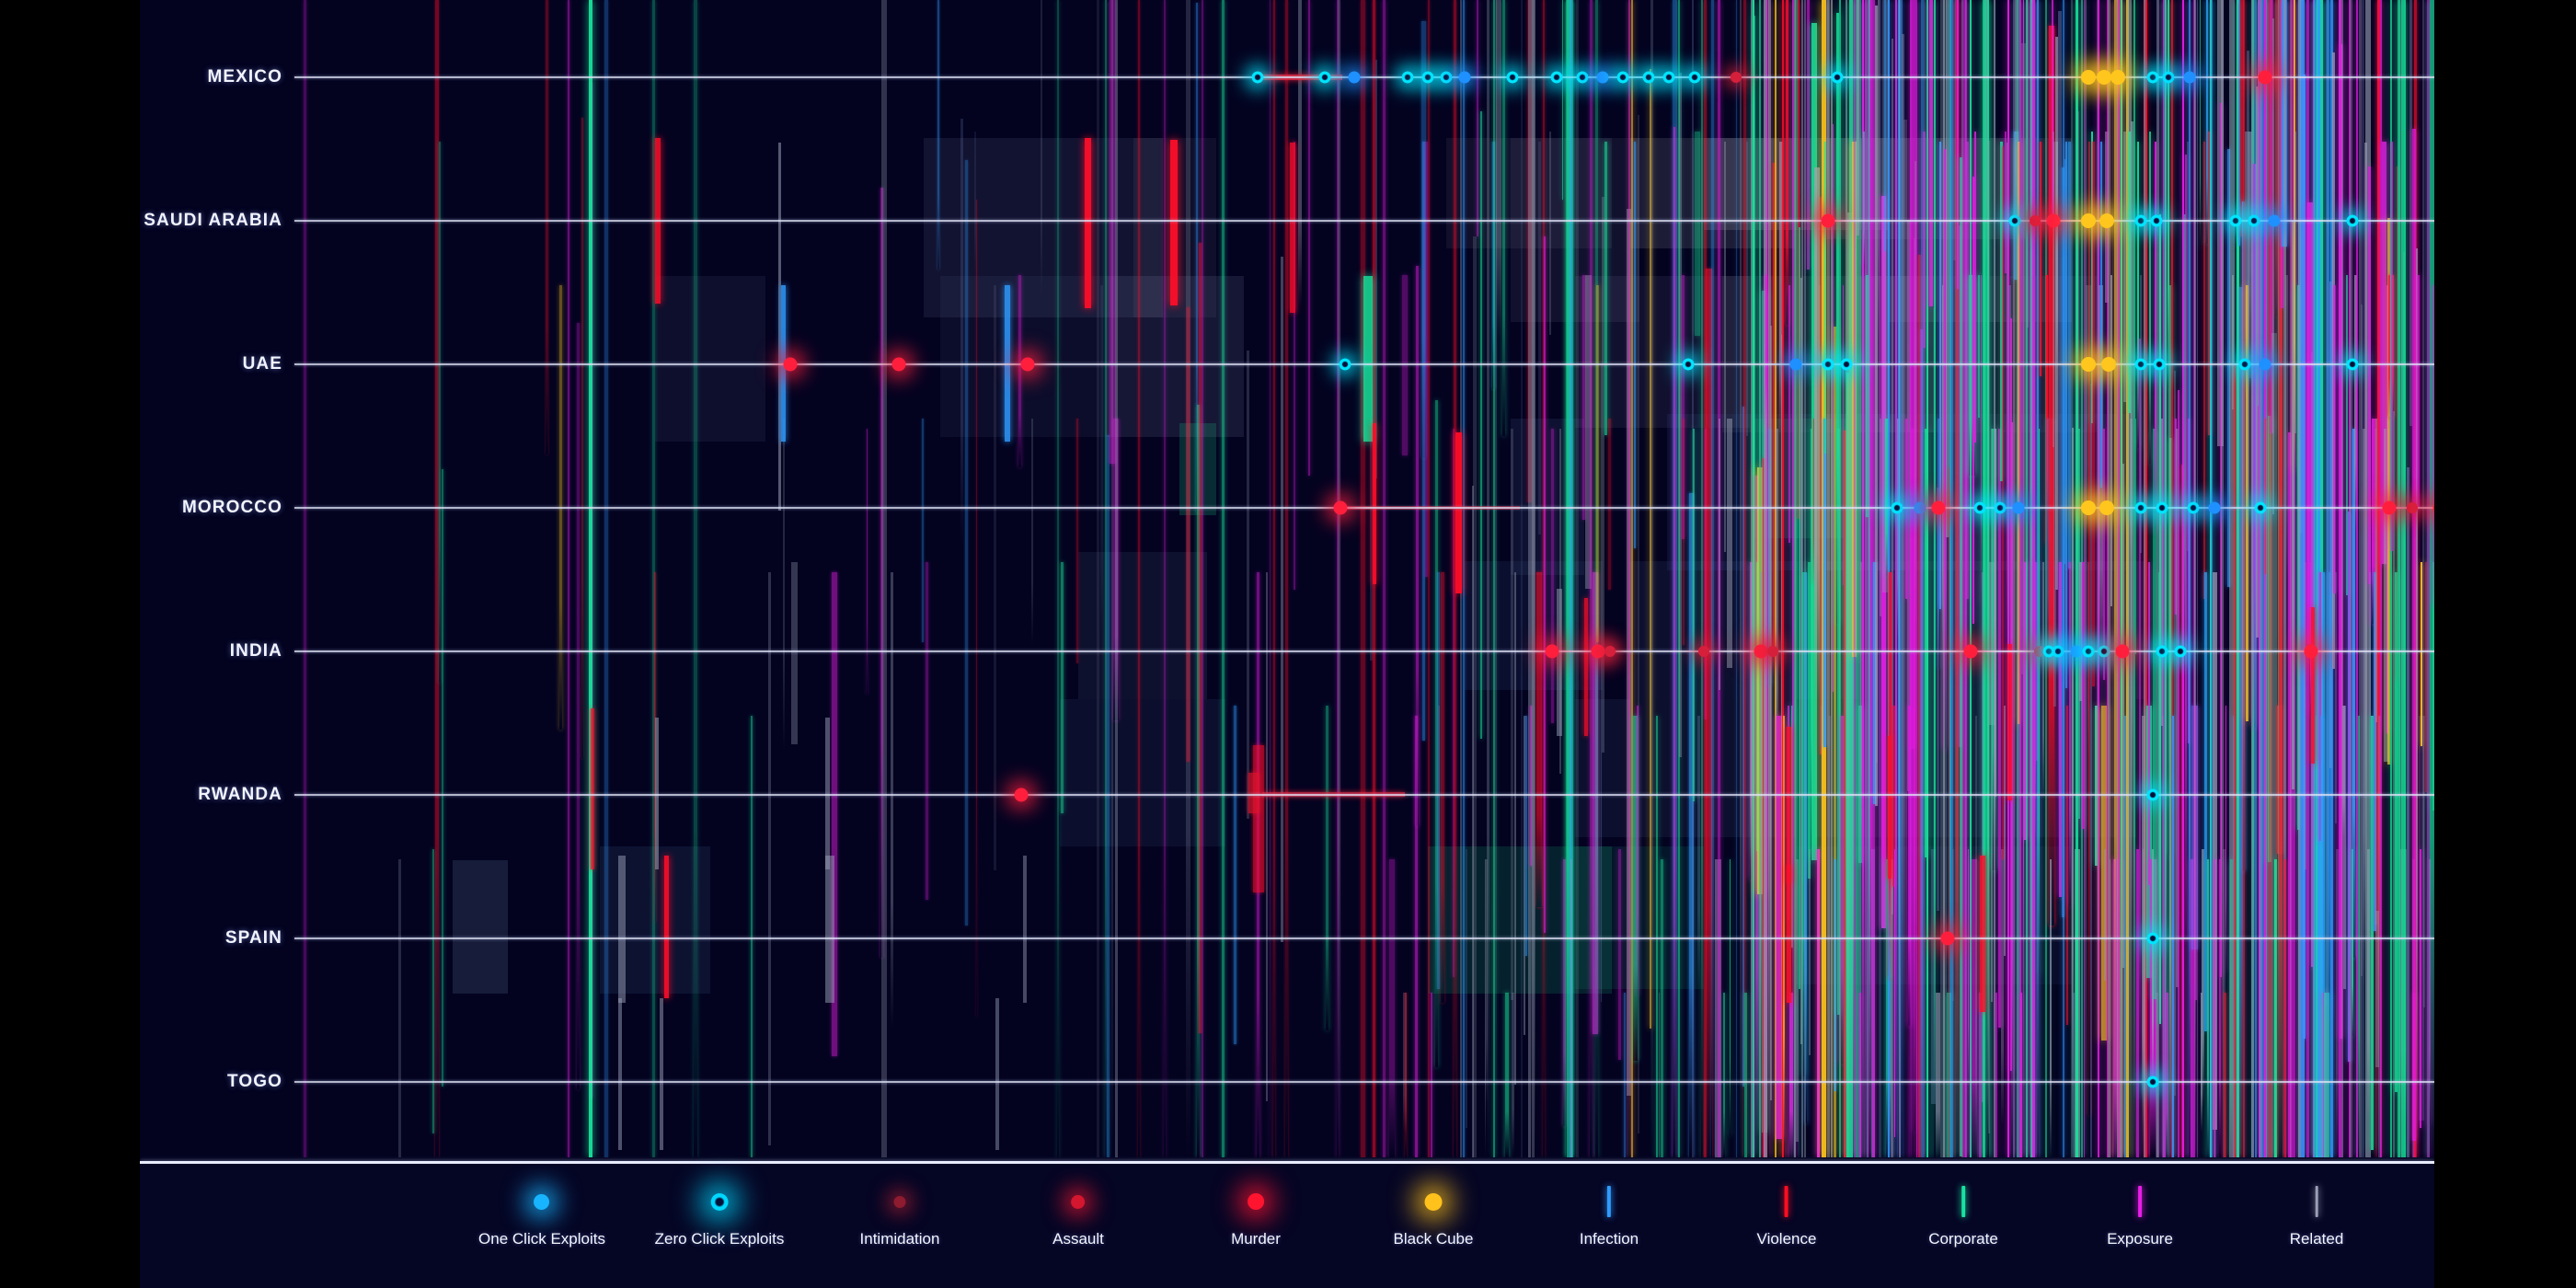  I want to click on legend-item-corporate: Corporate, so click(1963, 1206).